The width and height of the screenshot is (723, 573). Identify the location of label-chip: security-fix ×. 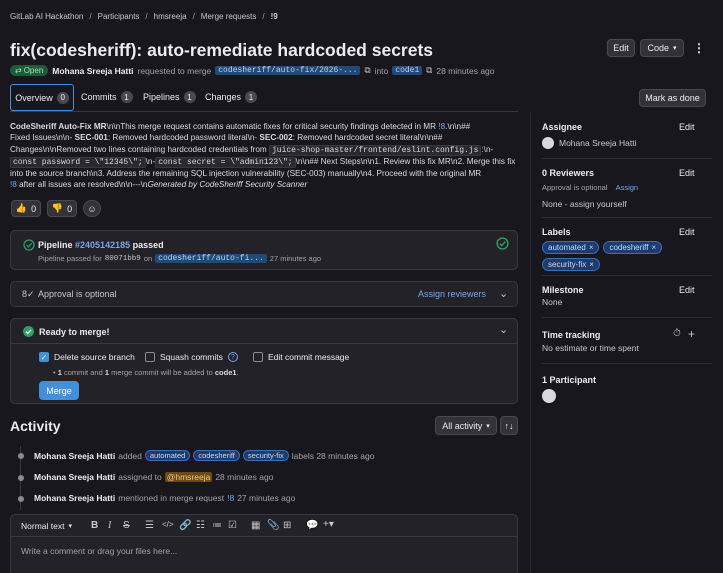
(571, 264).